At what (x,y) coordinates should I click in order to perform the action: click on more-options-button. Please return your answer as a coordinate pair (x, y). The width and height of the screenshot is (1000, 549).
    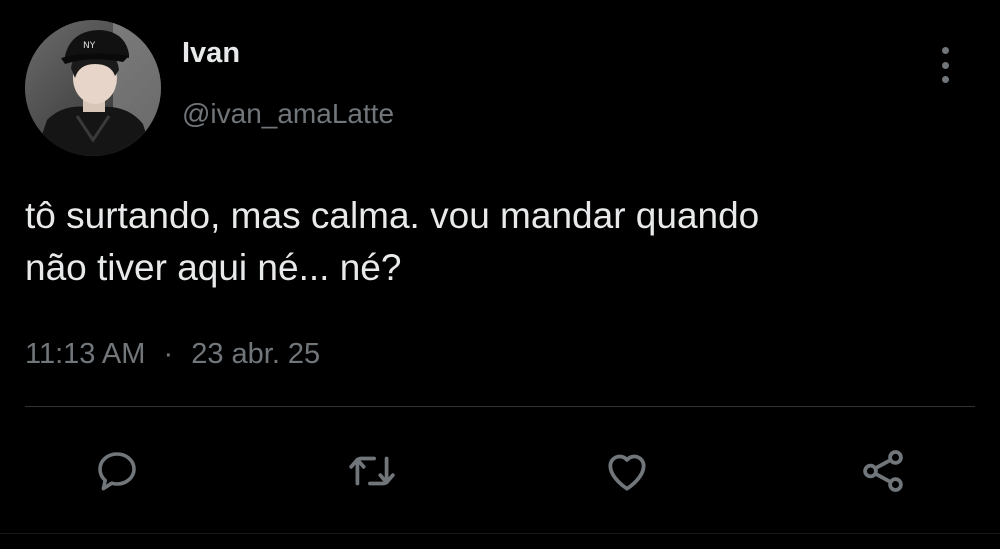
    Looking at the image, I should click on (945, 65).